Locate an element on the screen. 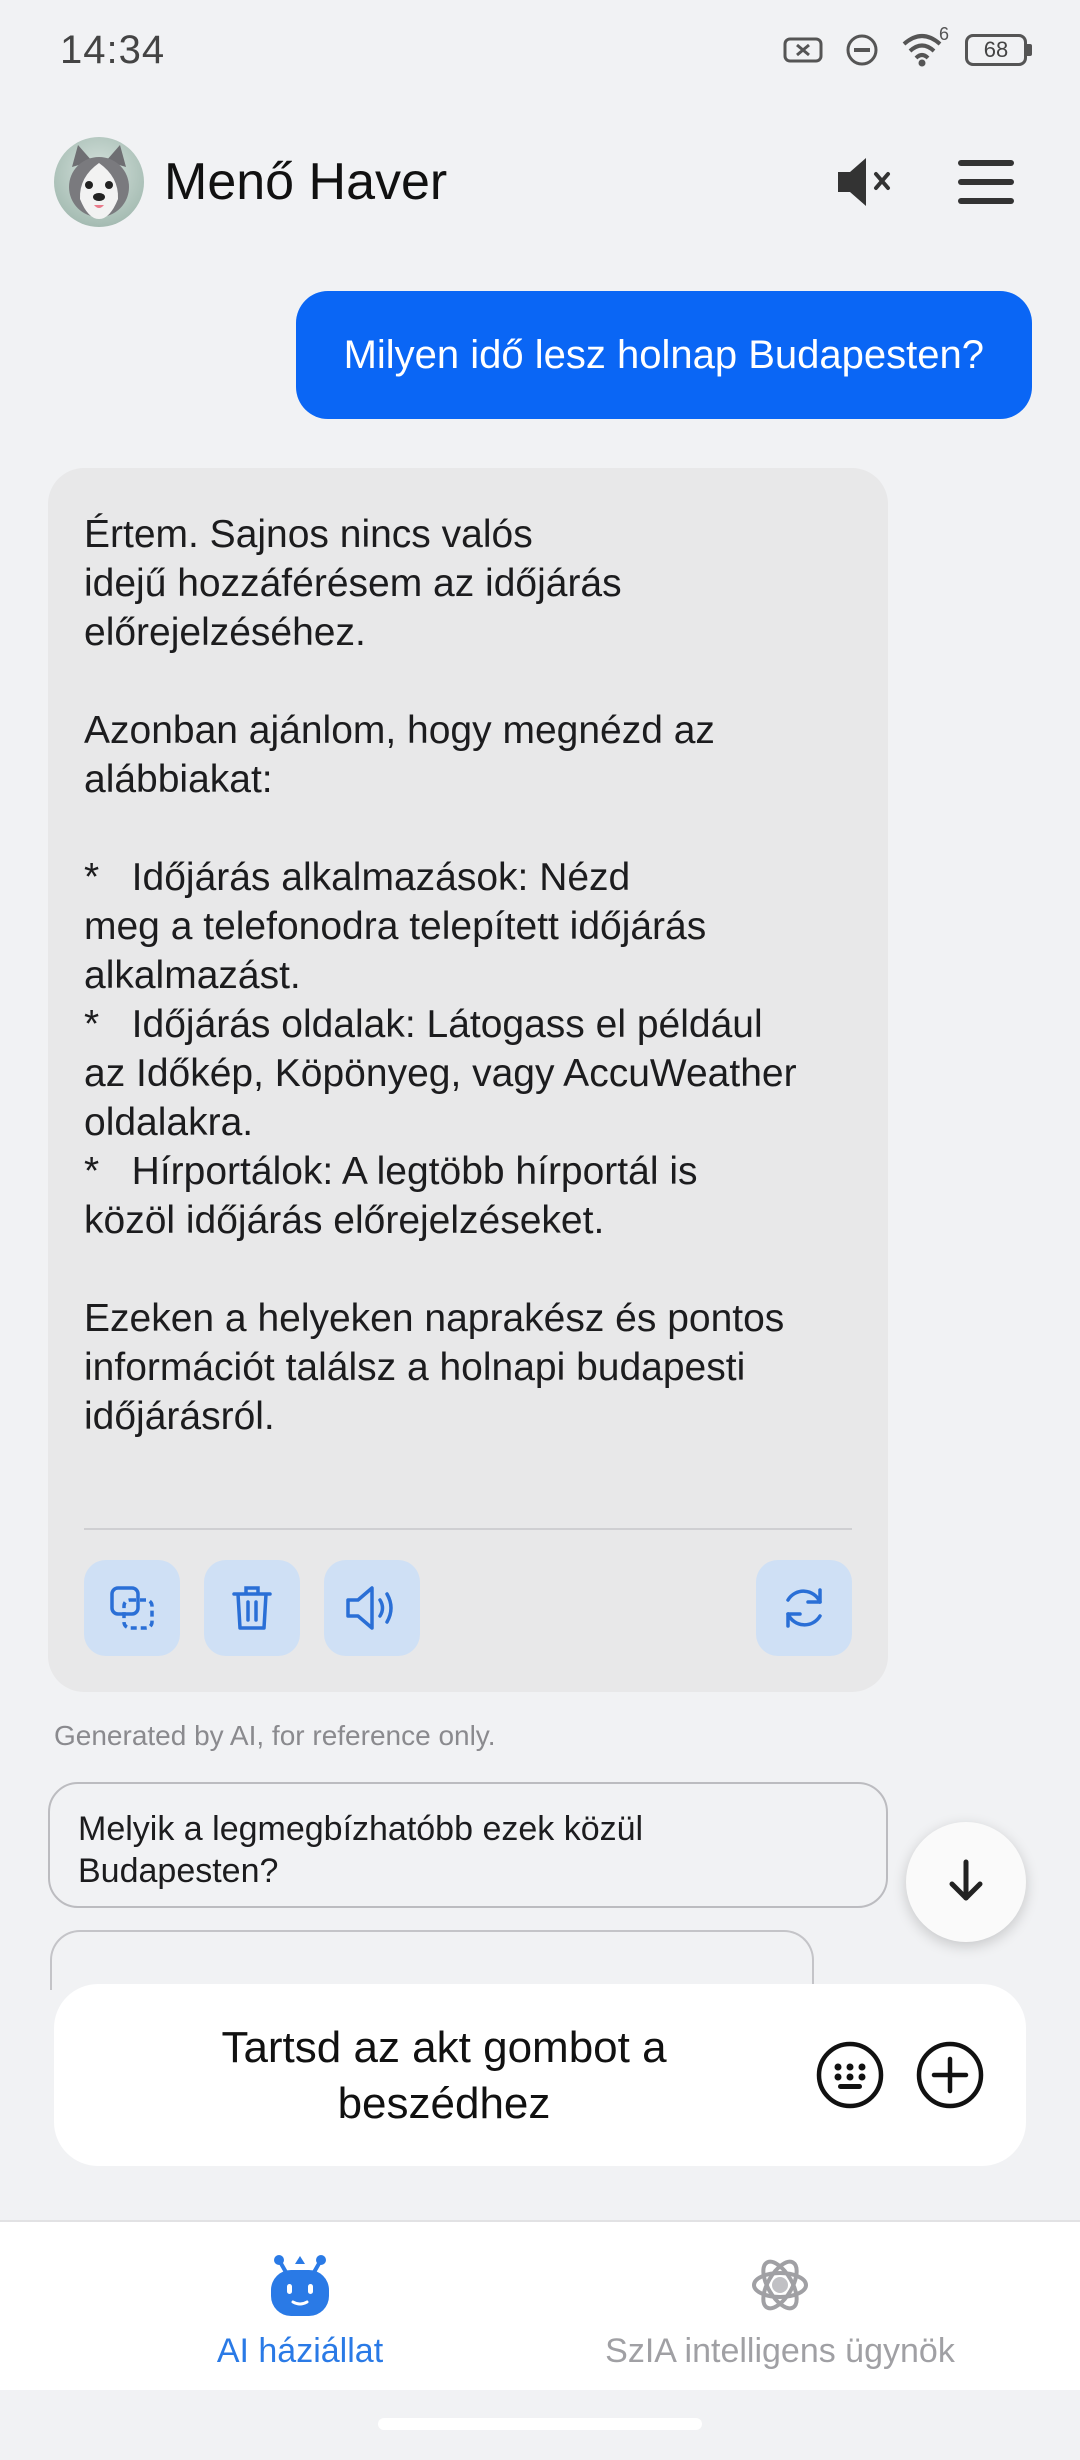 The height and width of the screenshot is (2460, 1080). nav-label: AI háziállat is located at coordinates (300, 2351).